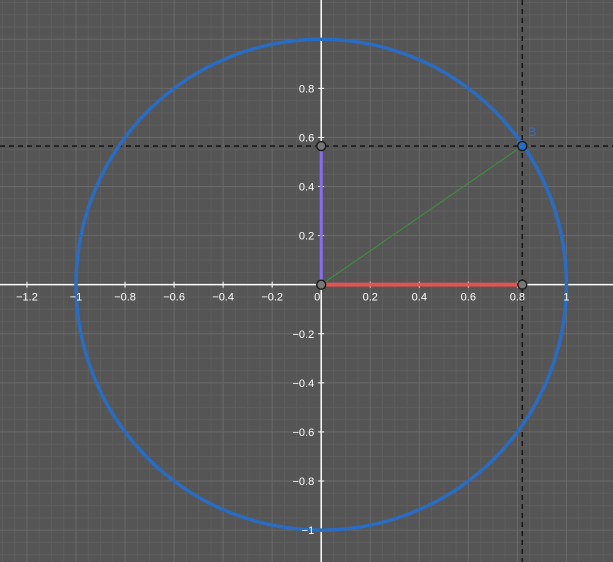  I want to click on y-tick-label: −0.2, so click(303, 335).